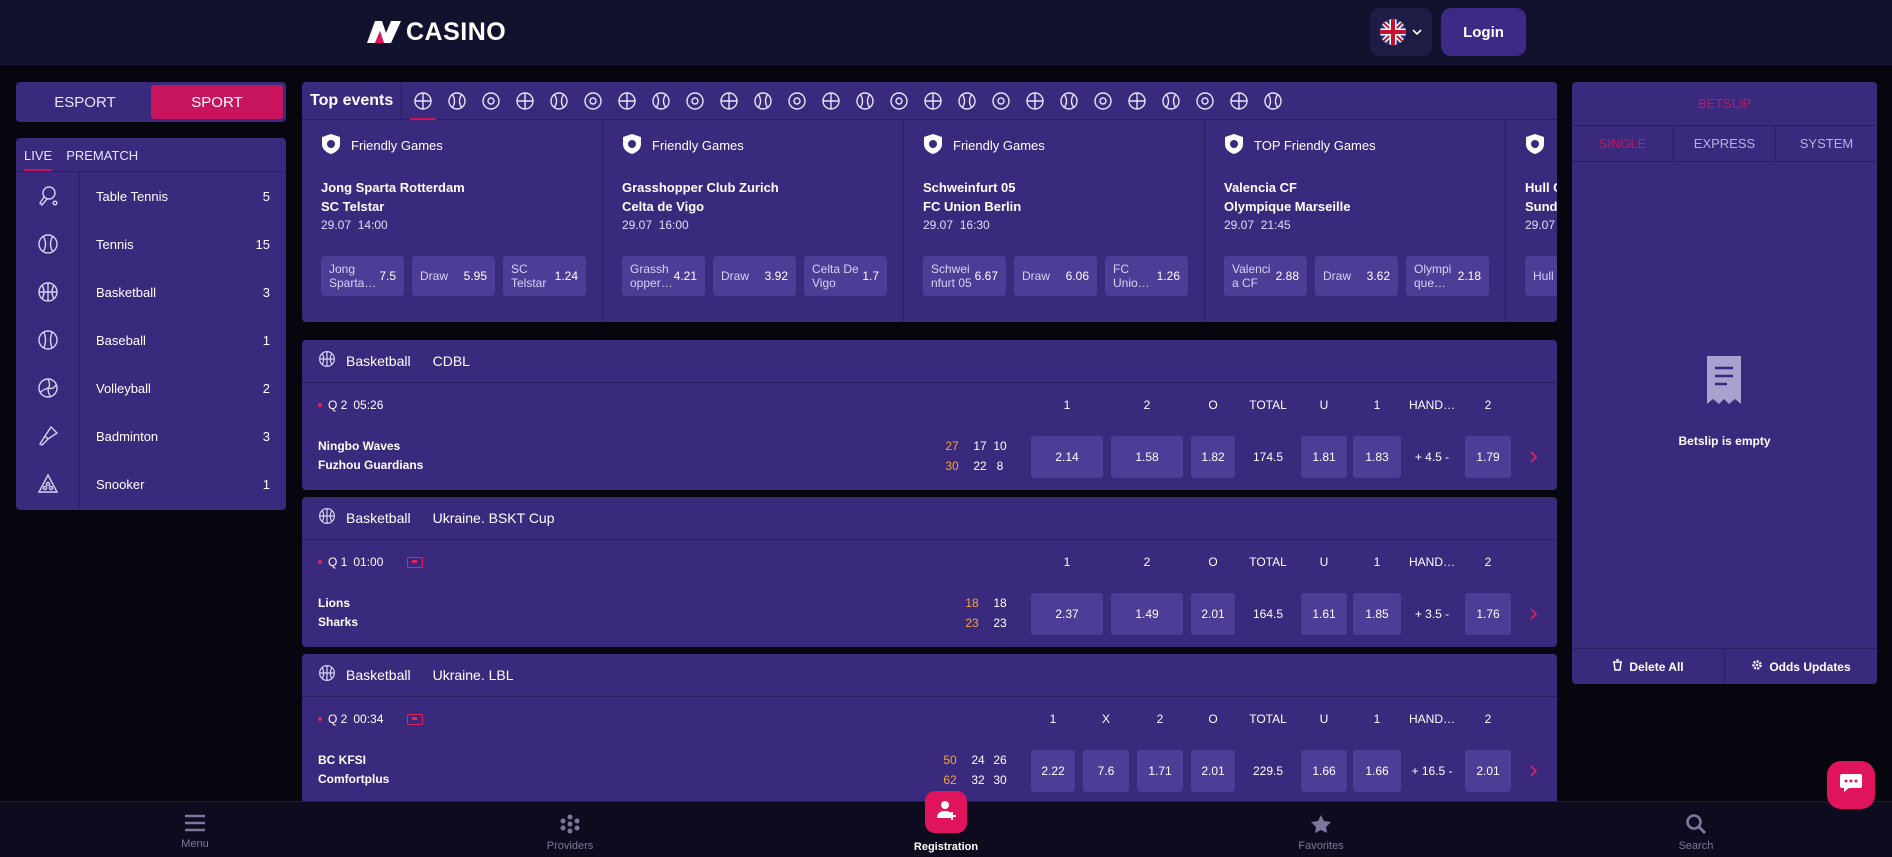 This screenshot has width=1892, height=857. What do you see at coordinates (1483, 32) in the screenshot?
I see `login-button: Login` at bounding box center [1483, 32].